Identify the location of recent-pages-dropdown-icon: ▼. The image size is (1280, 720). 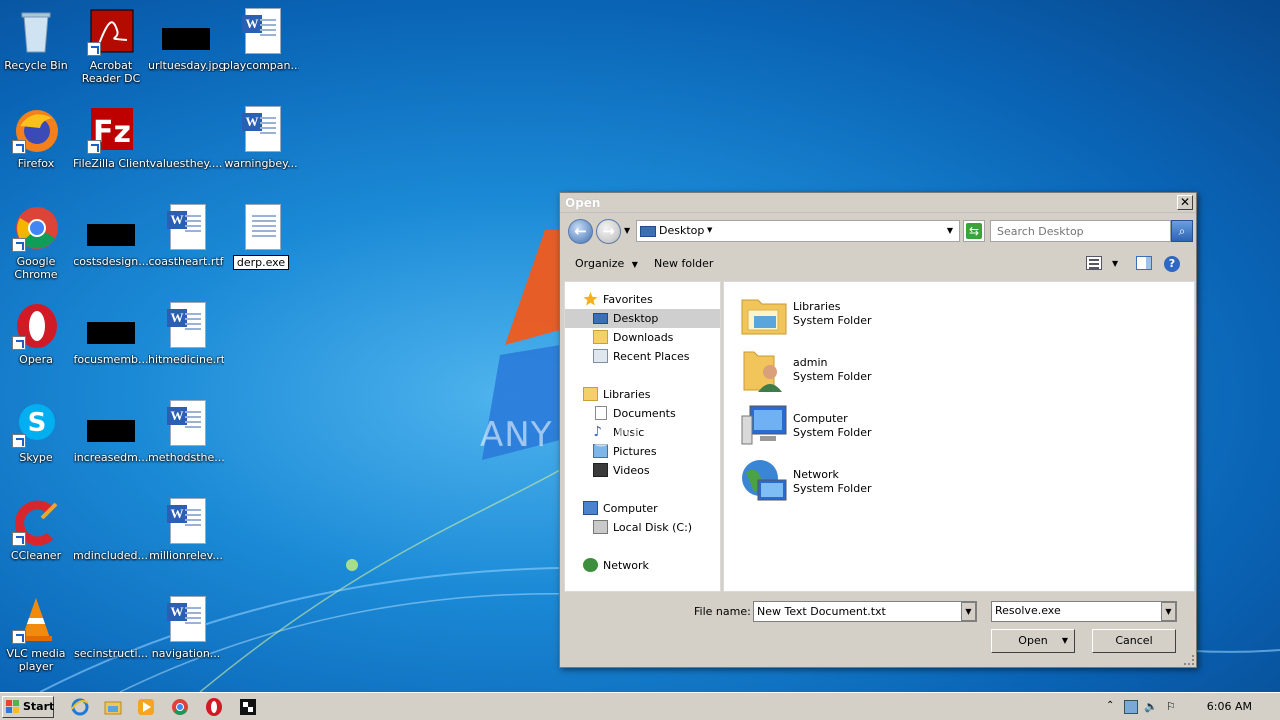
(627, 230).